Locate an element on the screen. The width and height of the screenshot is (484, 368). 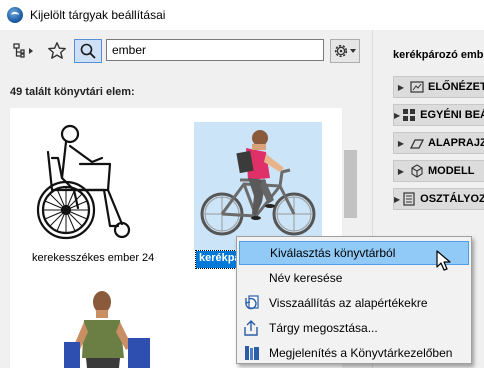
menu-item-label: Megjelenítés a Könyvtárkezelőben is located at coordinates (361, 353).